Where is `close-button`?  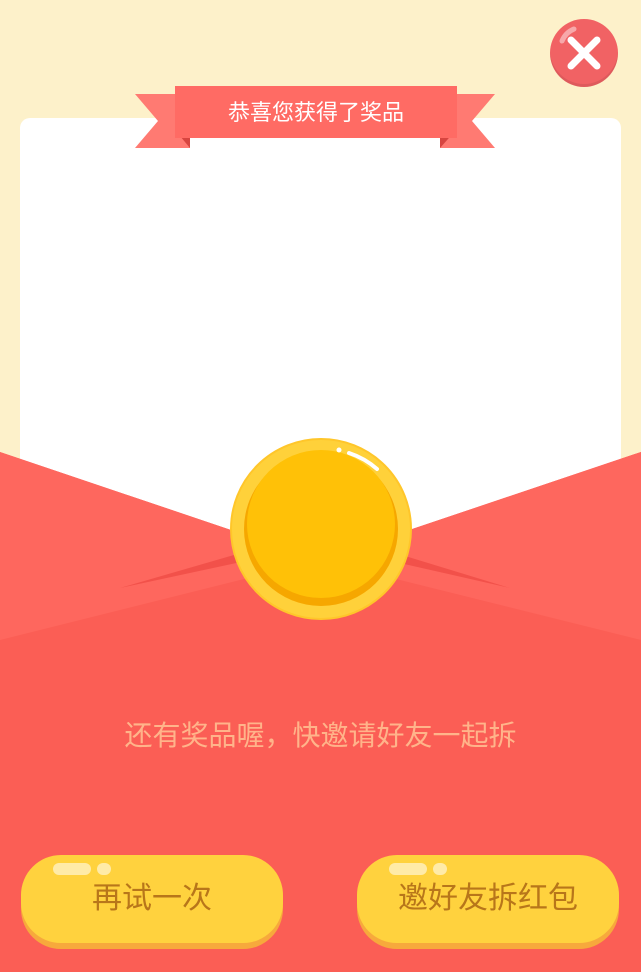
close-button is located at coordinates (584, 53).